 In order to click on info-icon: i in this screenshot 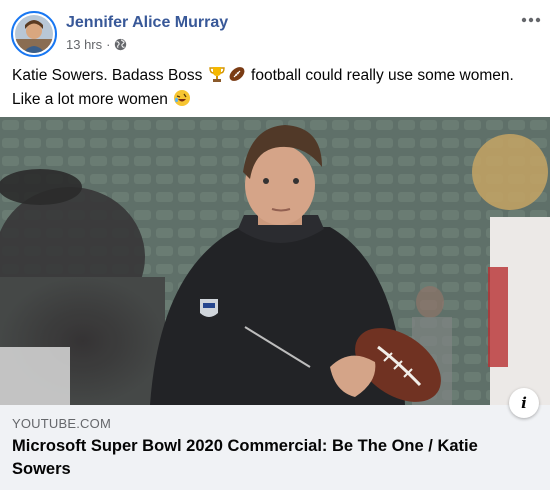, I will do `click(524, 403)`.